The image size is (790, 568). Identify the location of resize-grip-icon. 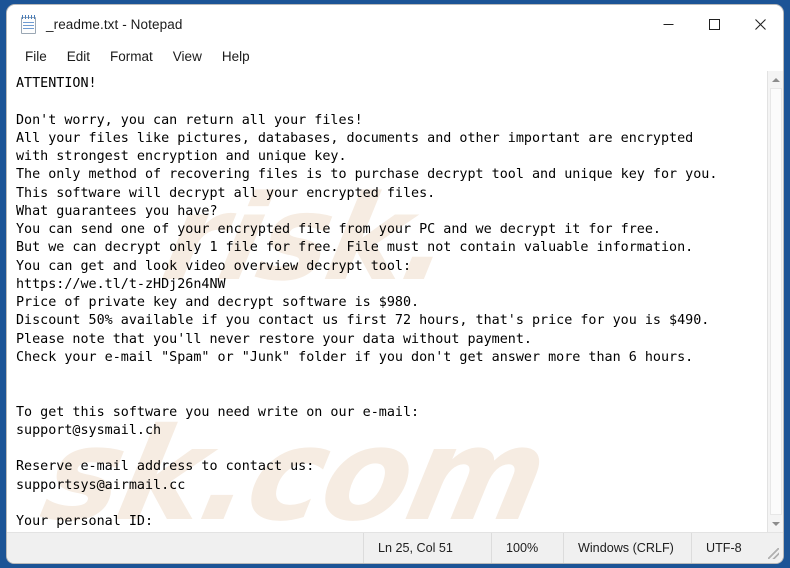
(773, 553).